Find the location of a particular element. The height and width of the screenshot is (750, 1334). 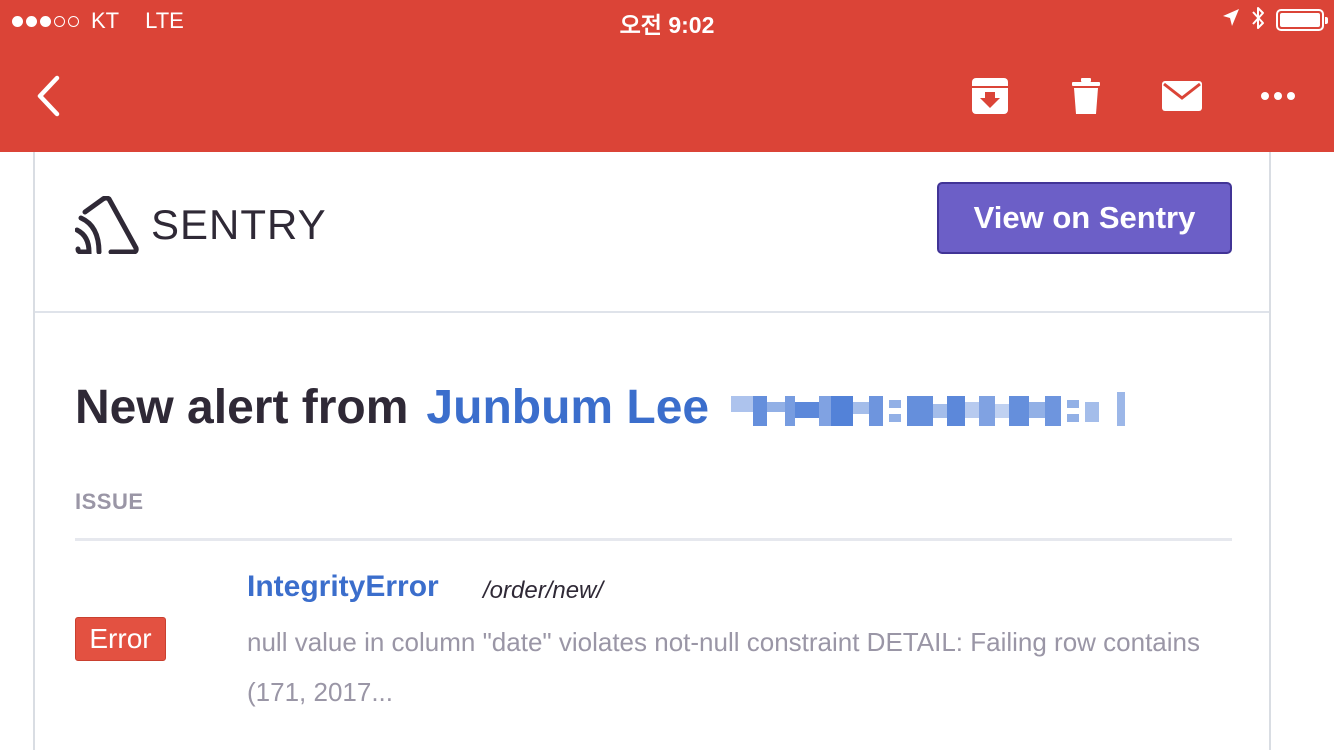

alert-heading: New alert from Junbum Lee is located at coordinates (603, 407).